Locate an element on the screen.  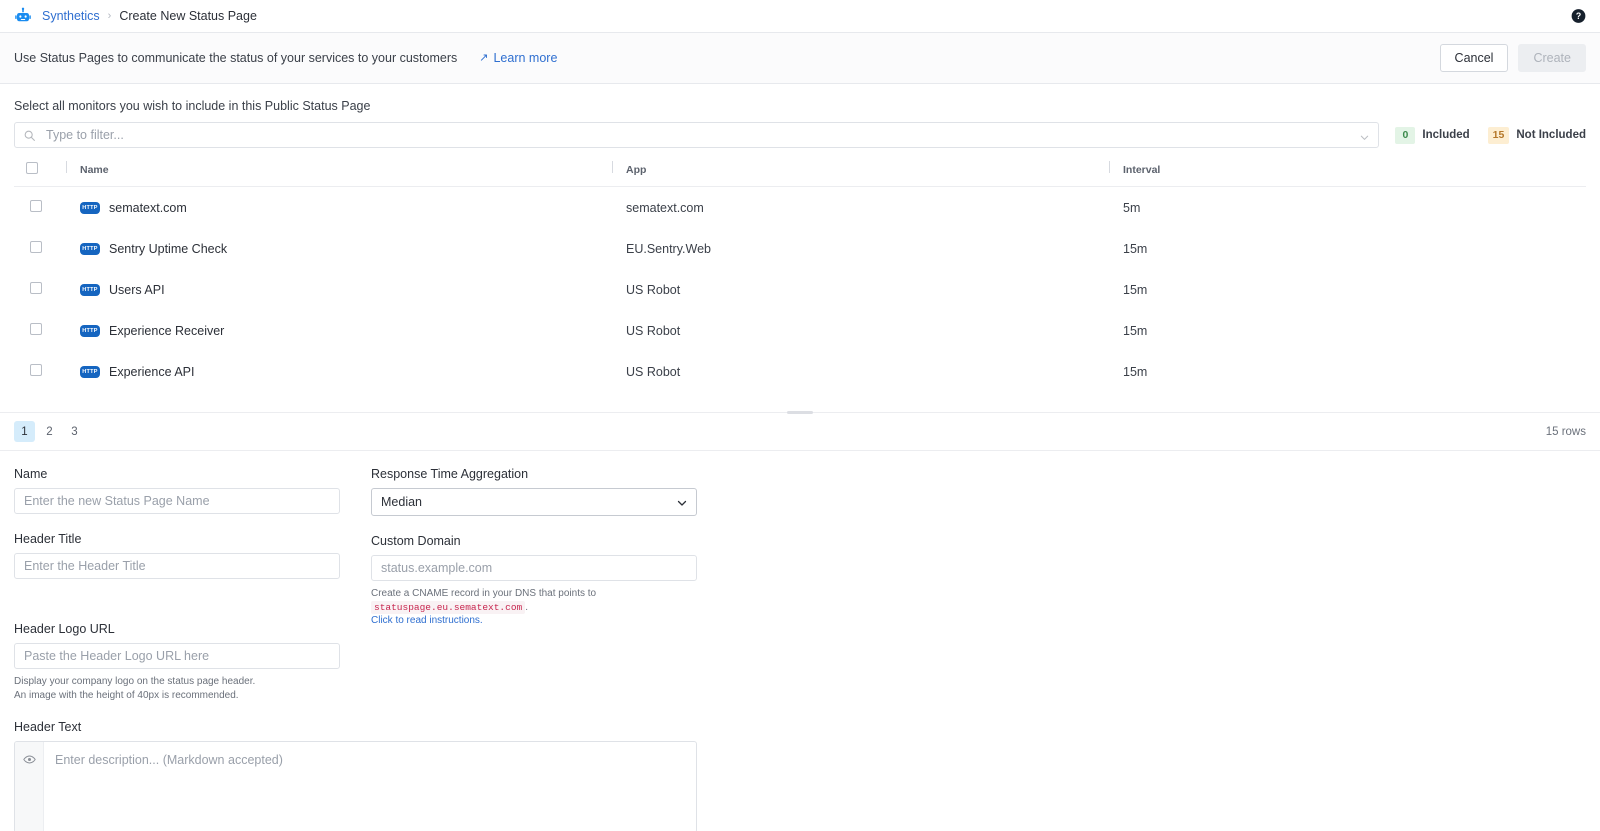
chevron-down-icon is located at coordinates (1364, 135).